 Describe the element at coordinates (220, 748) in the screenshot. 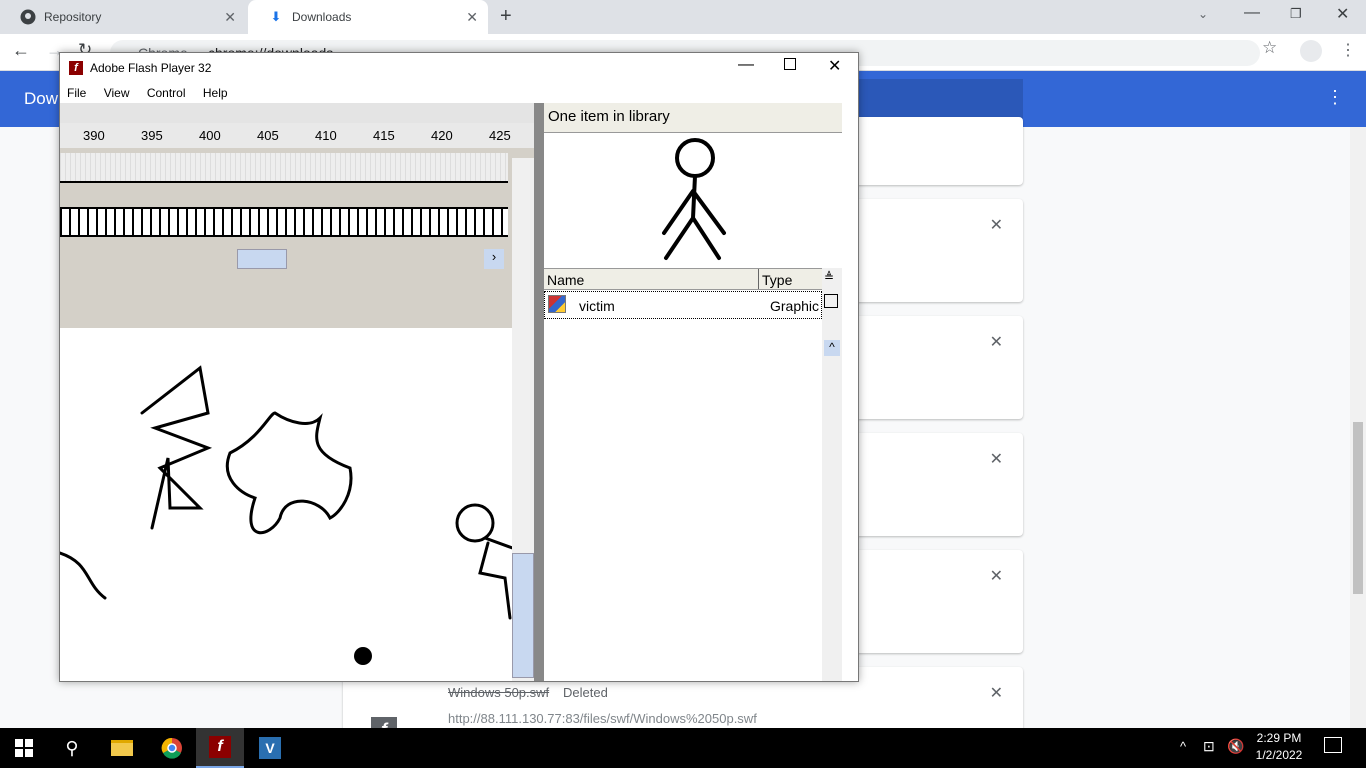

I see `flash-taskbar-icon: f` at that location.